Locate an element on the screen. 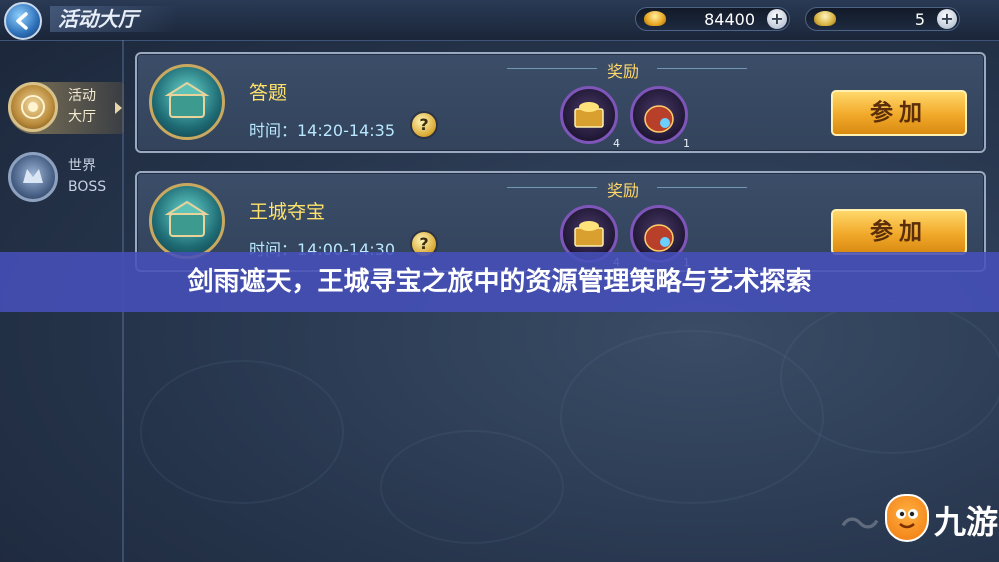 This screenshot has height=562, width=999. chevron-right-icon is located at coordinates (118, 108).